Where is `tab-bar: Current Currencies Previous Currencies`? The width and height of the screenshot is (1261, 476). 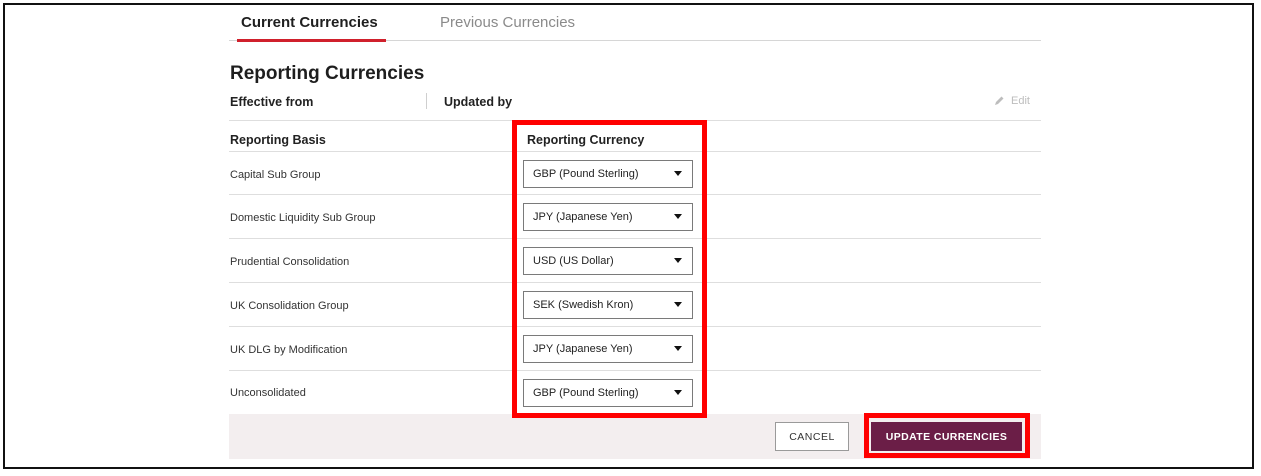 tab-bar: Current Currencies Previous Currencies is located at coordinates (635, 28).